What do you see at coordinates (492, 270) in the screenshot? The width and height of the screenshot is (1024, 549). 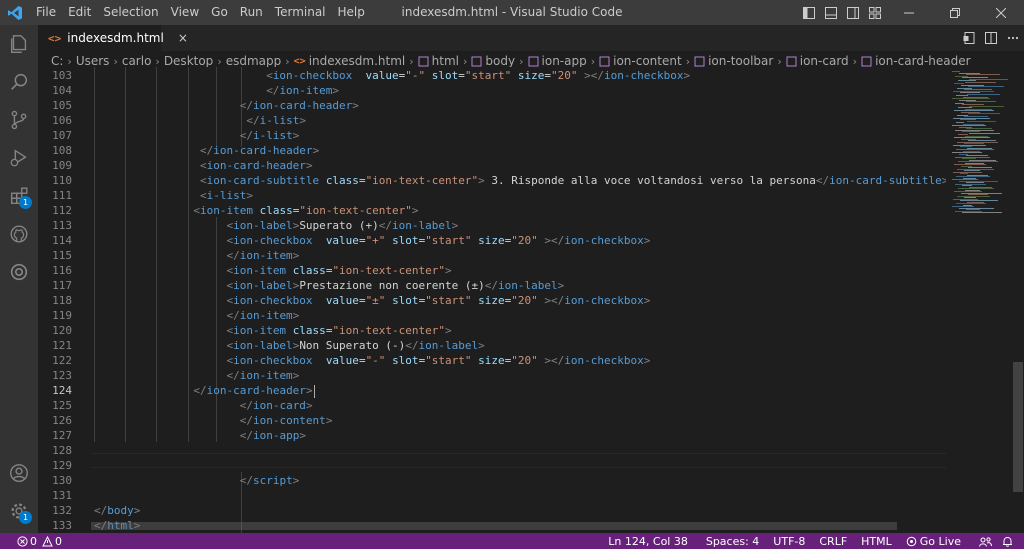 I see `code-line: 116 <ion-item class="ion-text-center">` at bounding box center [492, 270].